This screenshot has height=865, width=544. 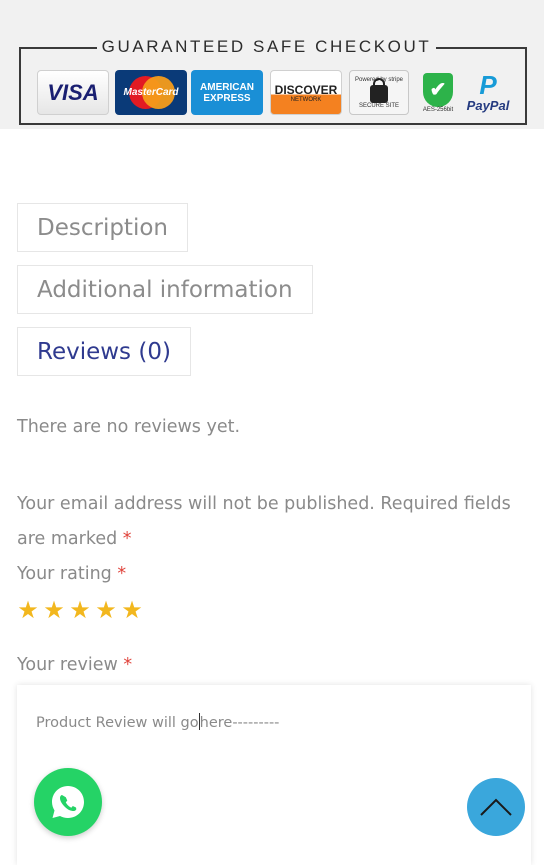 I want to click on no-reviews-text: There are no reviews yet., so click(x=129, y=427).